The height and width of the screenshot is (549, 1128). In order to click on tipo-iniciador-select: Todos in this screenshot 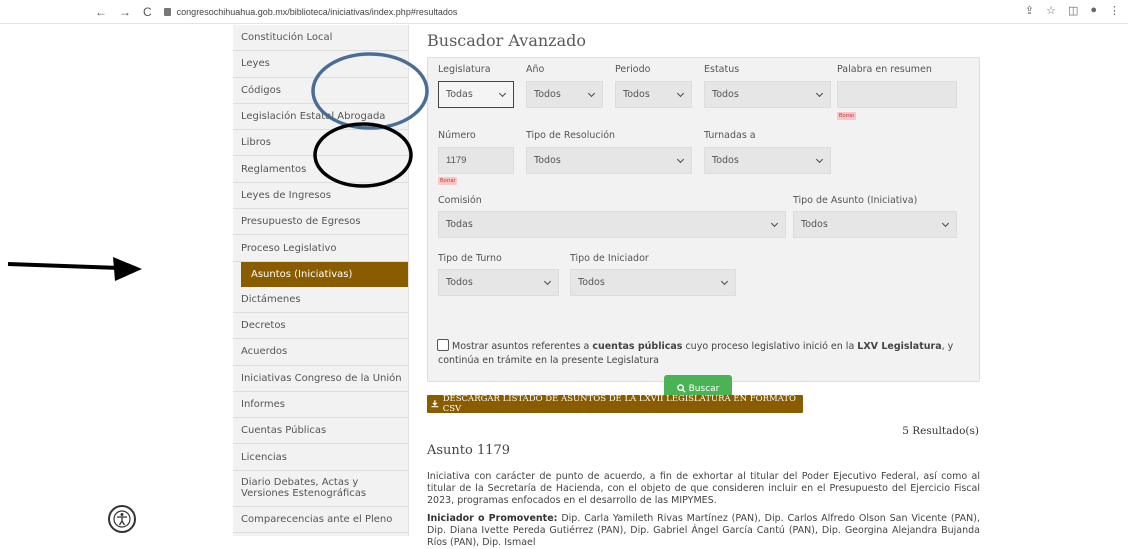, I will do `click(653, 282)`.